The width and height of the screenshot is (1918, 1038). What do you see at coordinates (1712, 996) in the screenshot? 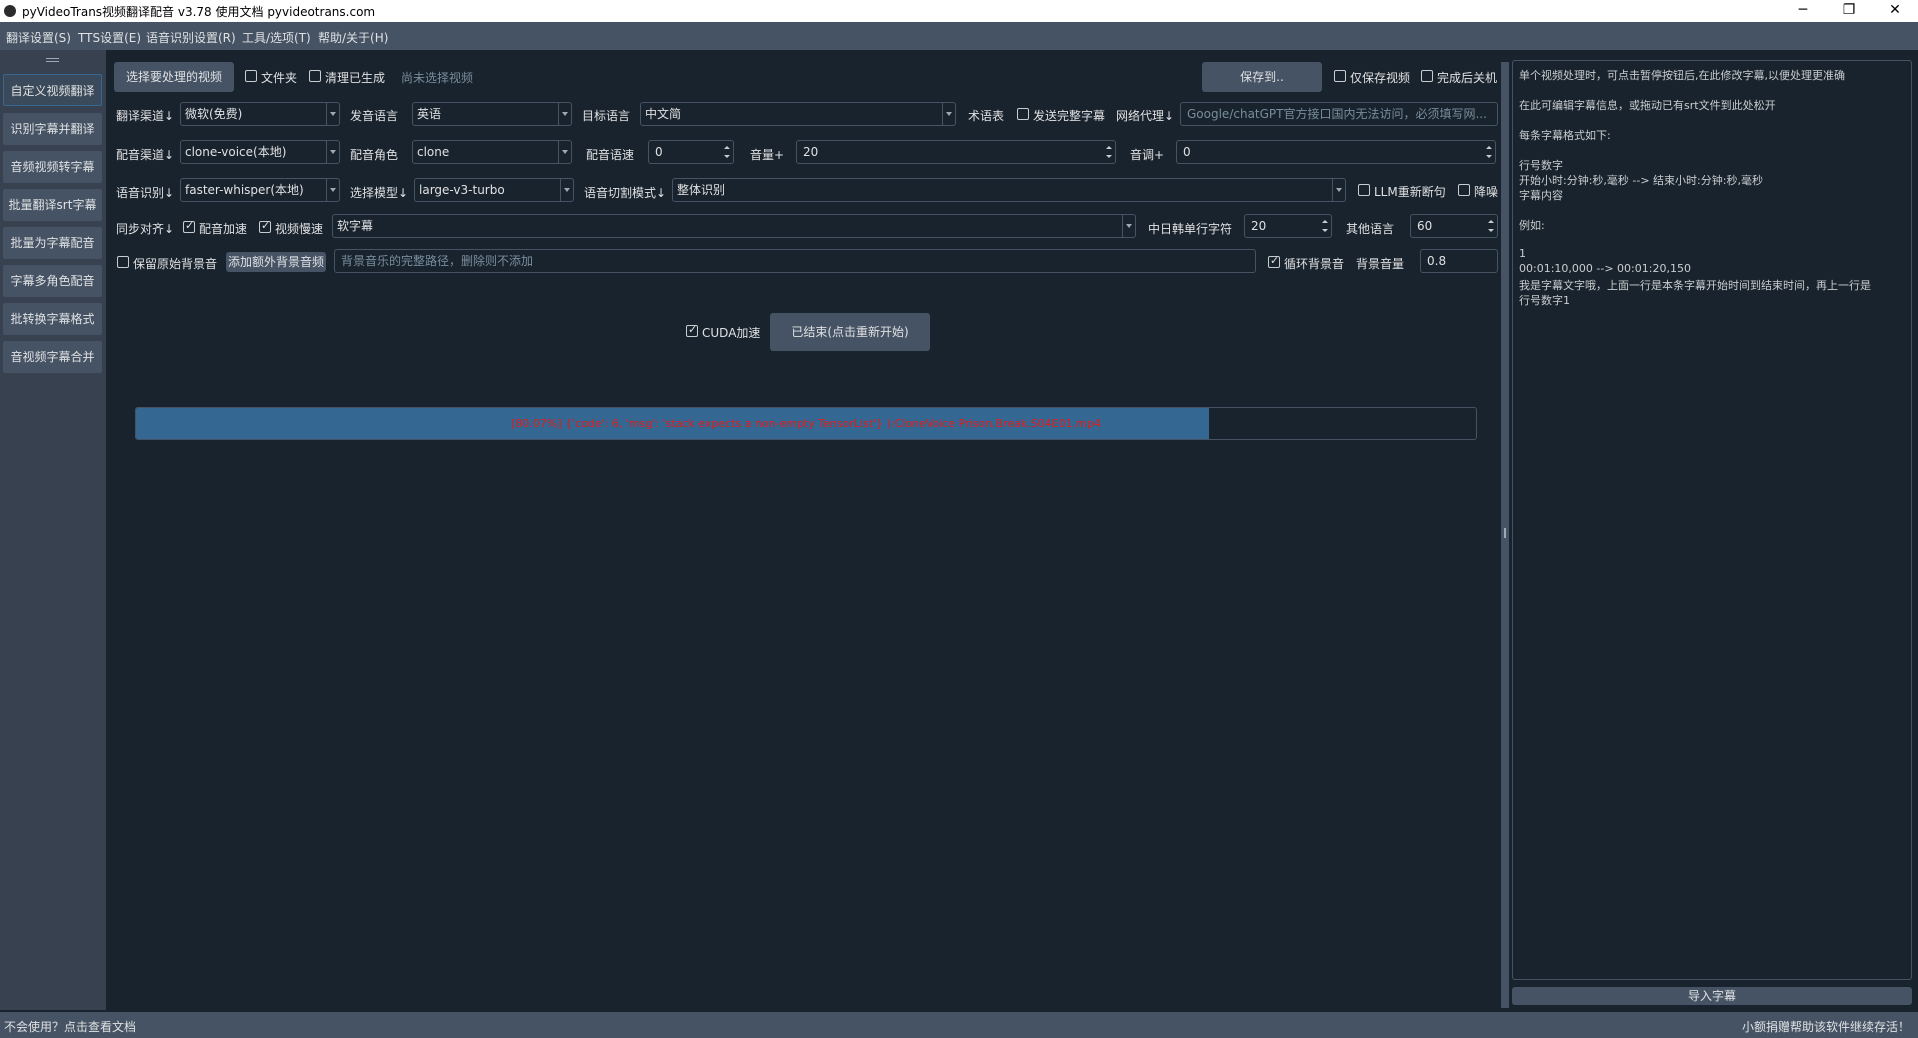
I see `import-subtitle-button: 导入字幕` at bounding box center [1712, 996].